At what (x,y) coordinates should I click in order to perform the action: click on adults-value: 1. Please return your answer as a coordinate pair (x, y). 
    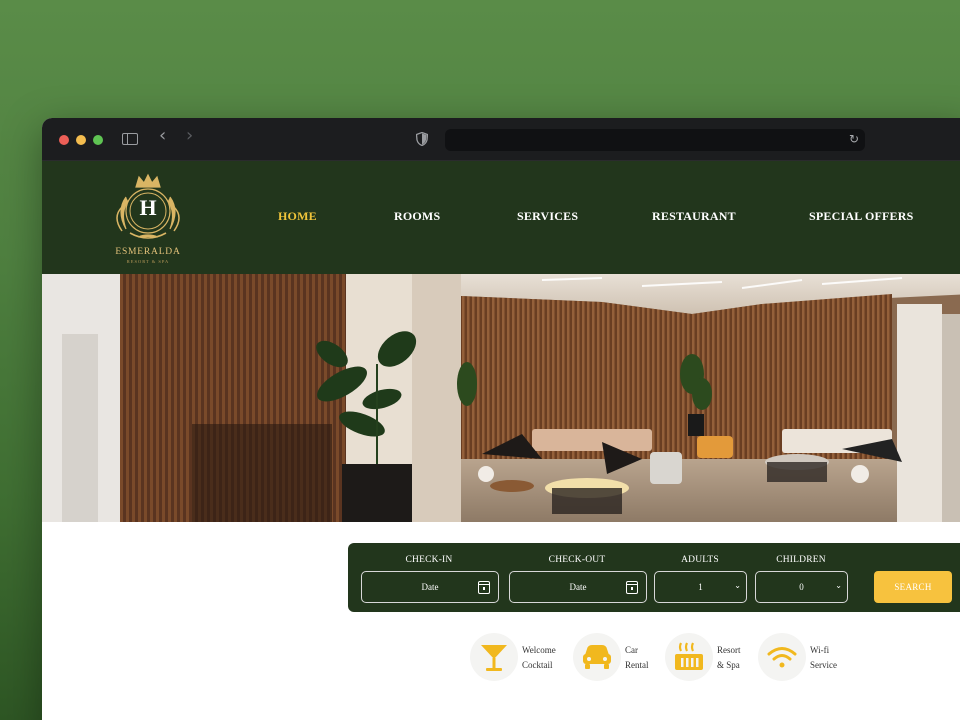
    Looking at the image, I should click on (700, 587).